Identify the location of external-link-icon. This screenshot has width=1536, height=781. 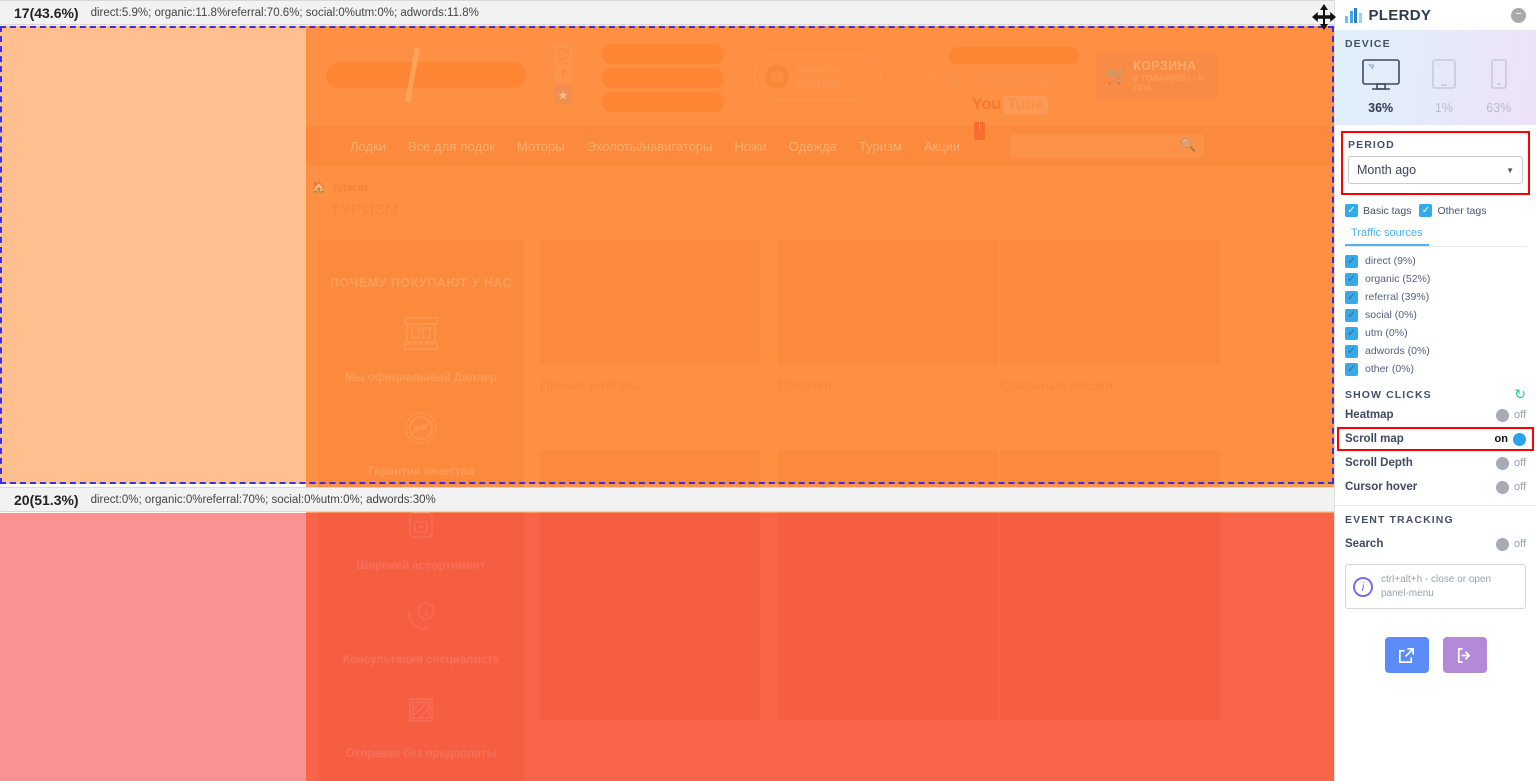
(1406, 655).